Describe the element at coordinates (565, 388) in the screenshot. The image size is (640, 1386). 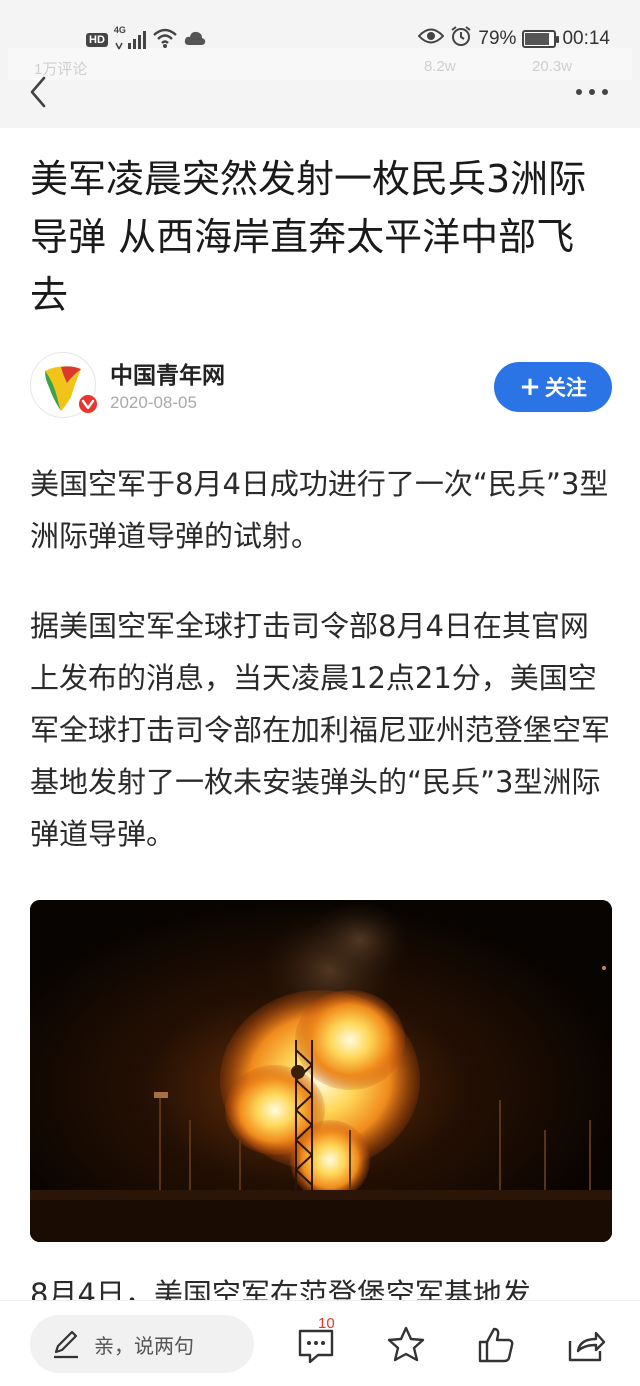
I see `follow-label: 关注` at that location.